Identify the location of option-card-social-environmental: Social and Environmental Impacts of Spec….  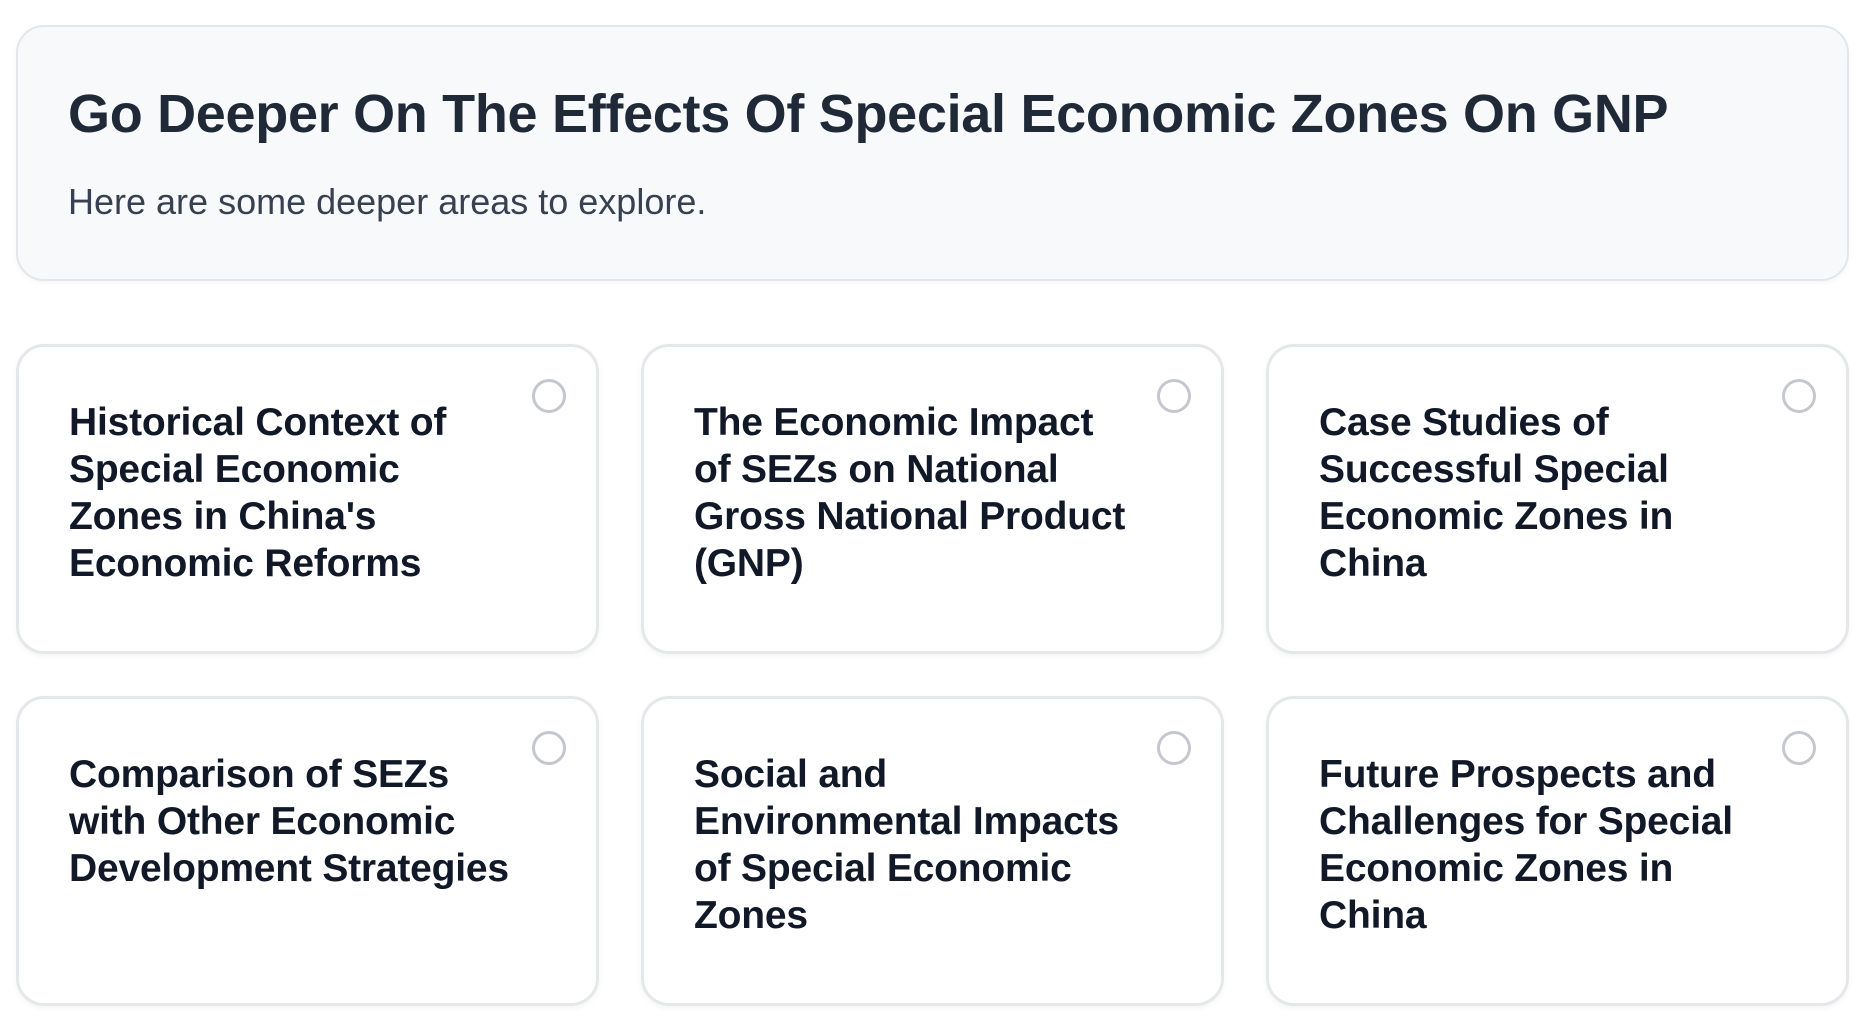
(932, 851).